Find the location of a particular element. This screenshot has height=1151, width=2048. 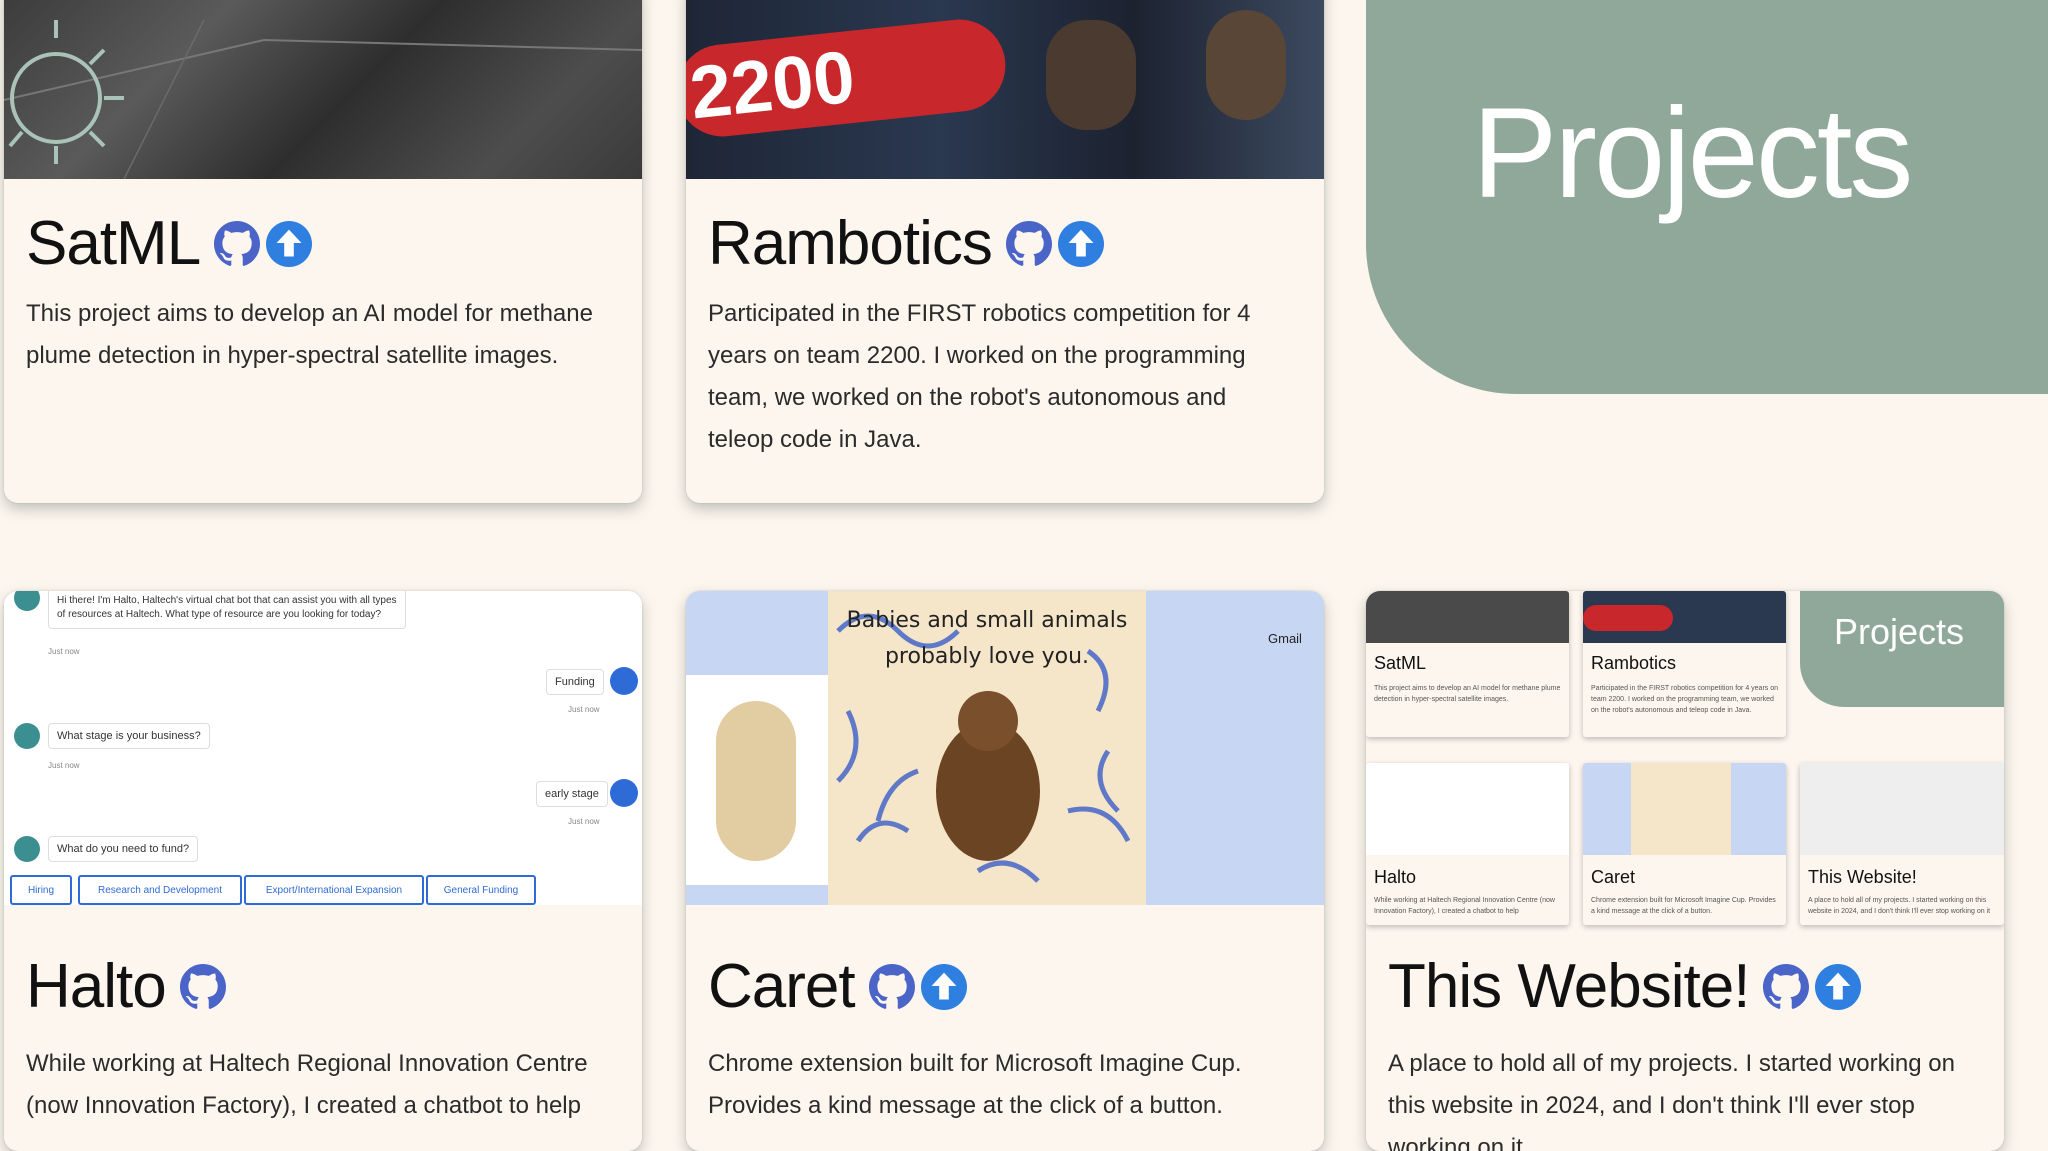

sun-logo-icon is located at coordinates (66, 92).